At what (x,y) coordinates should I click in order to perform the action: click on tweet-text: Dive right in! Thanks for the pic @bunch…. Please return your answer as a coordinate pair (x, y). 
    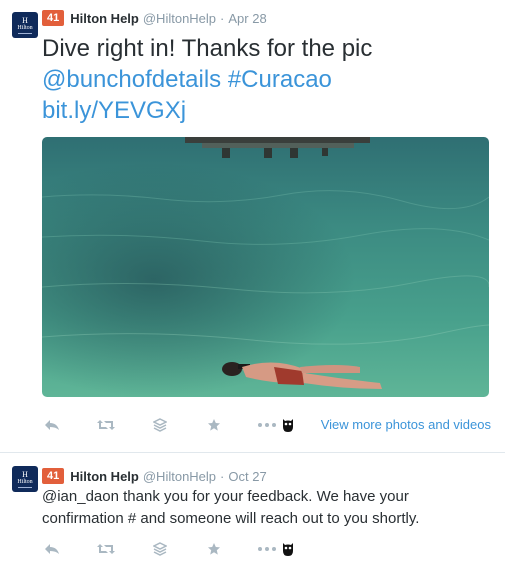
    Looking at the image, I should click on (272, 79).